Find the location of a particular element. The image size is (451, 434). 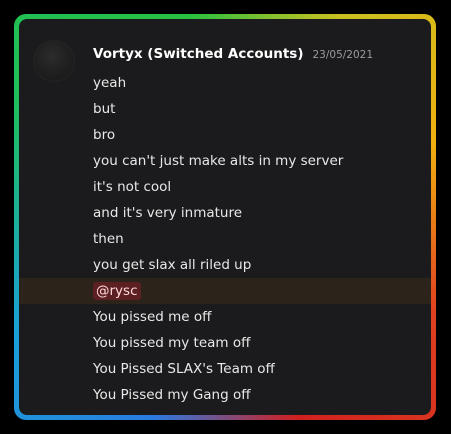

message-line: yeah is located at coordinates (110, 83).